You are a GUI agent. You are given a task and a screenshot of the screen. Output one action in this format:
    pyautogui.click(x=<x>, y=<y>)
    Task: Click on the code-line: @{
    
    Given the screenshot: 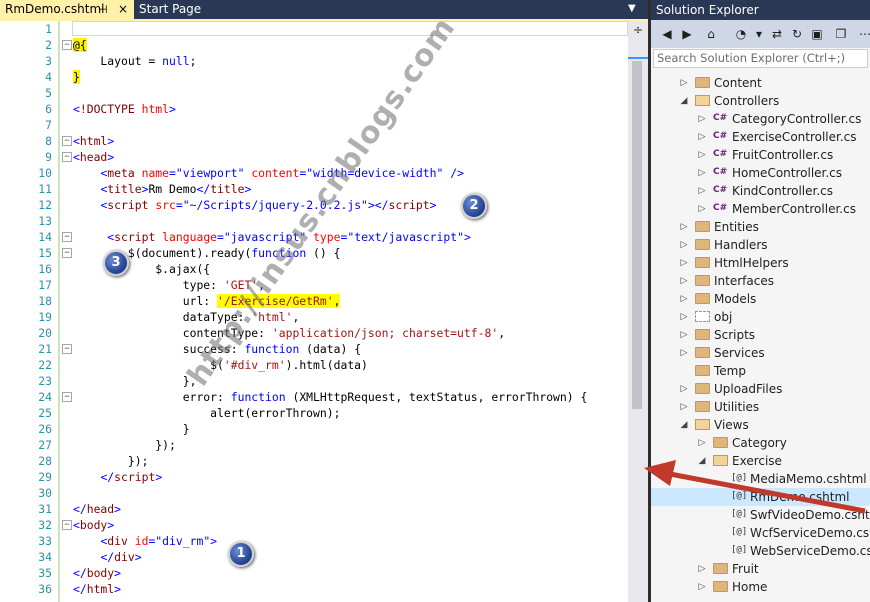 What is the action you would take?
    pyautogui.click(x=80, y=45)
    